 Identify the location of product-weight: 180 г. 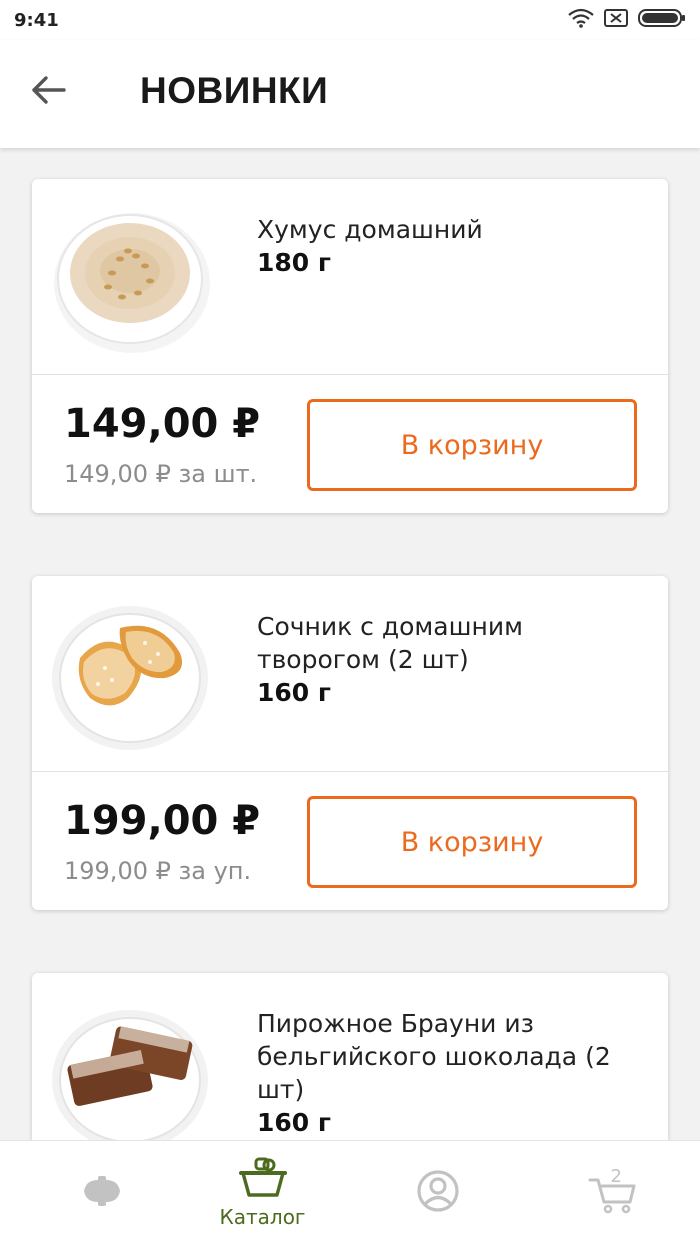
(294, 262).